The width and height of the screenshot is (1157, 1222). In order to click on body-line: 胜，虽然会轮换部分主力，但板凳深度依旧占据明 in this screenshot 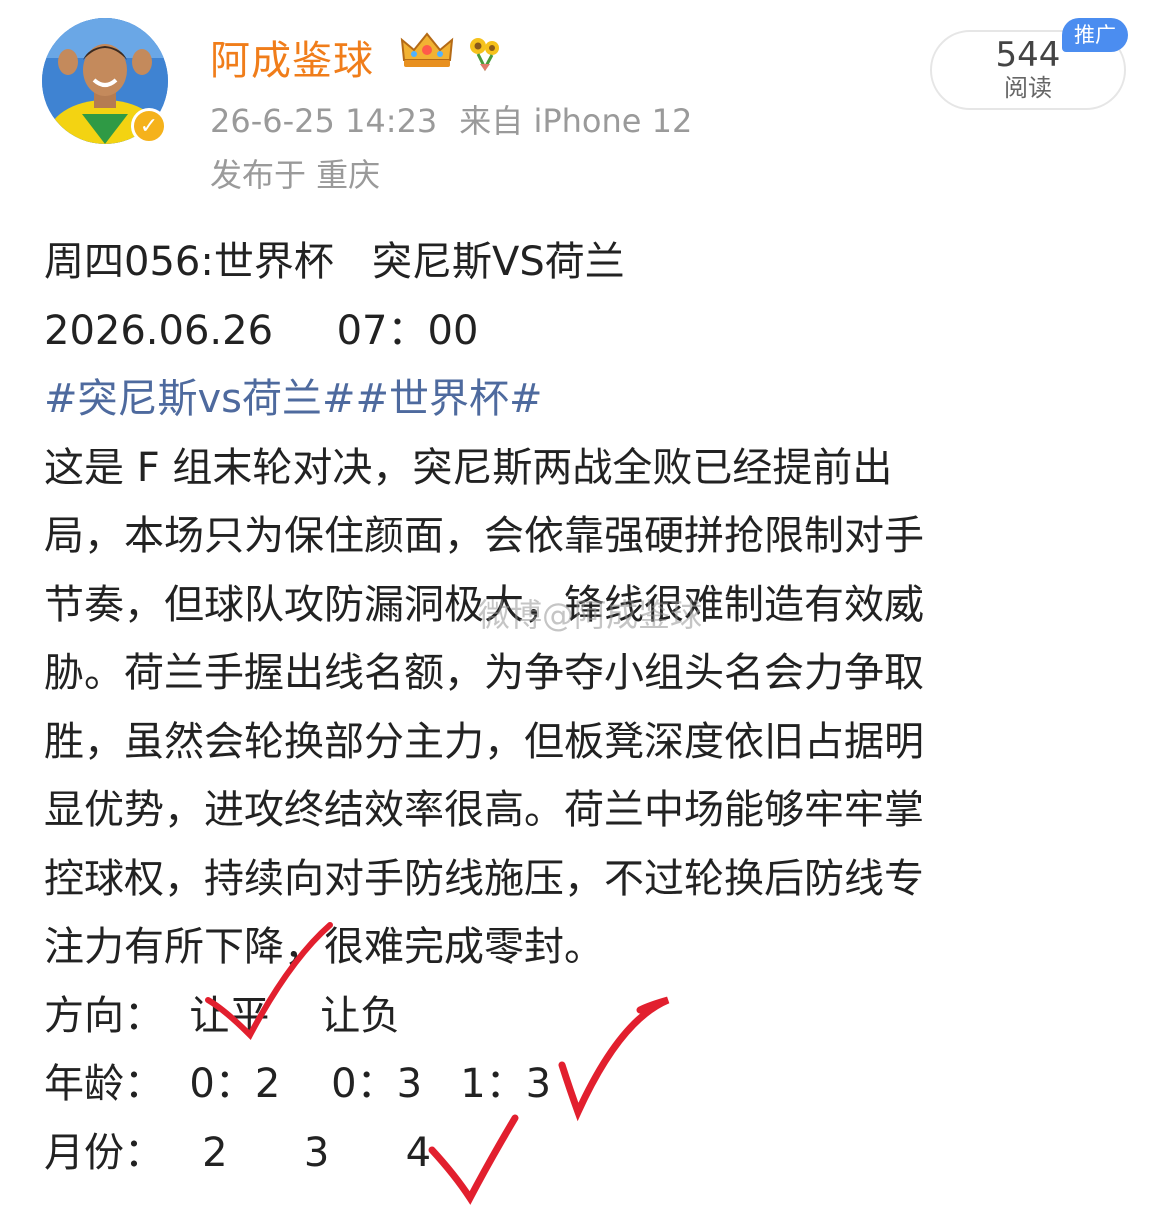, I will do `click(484, 741)`.